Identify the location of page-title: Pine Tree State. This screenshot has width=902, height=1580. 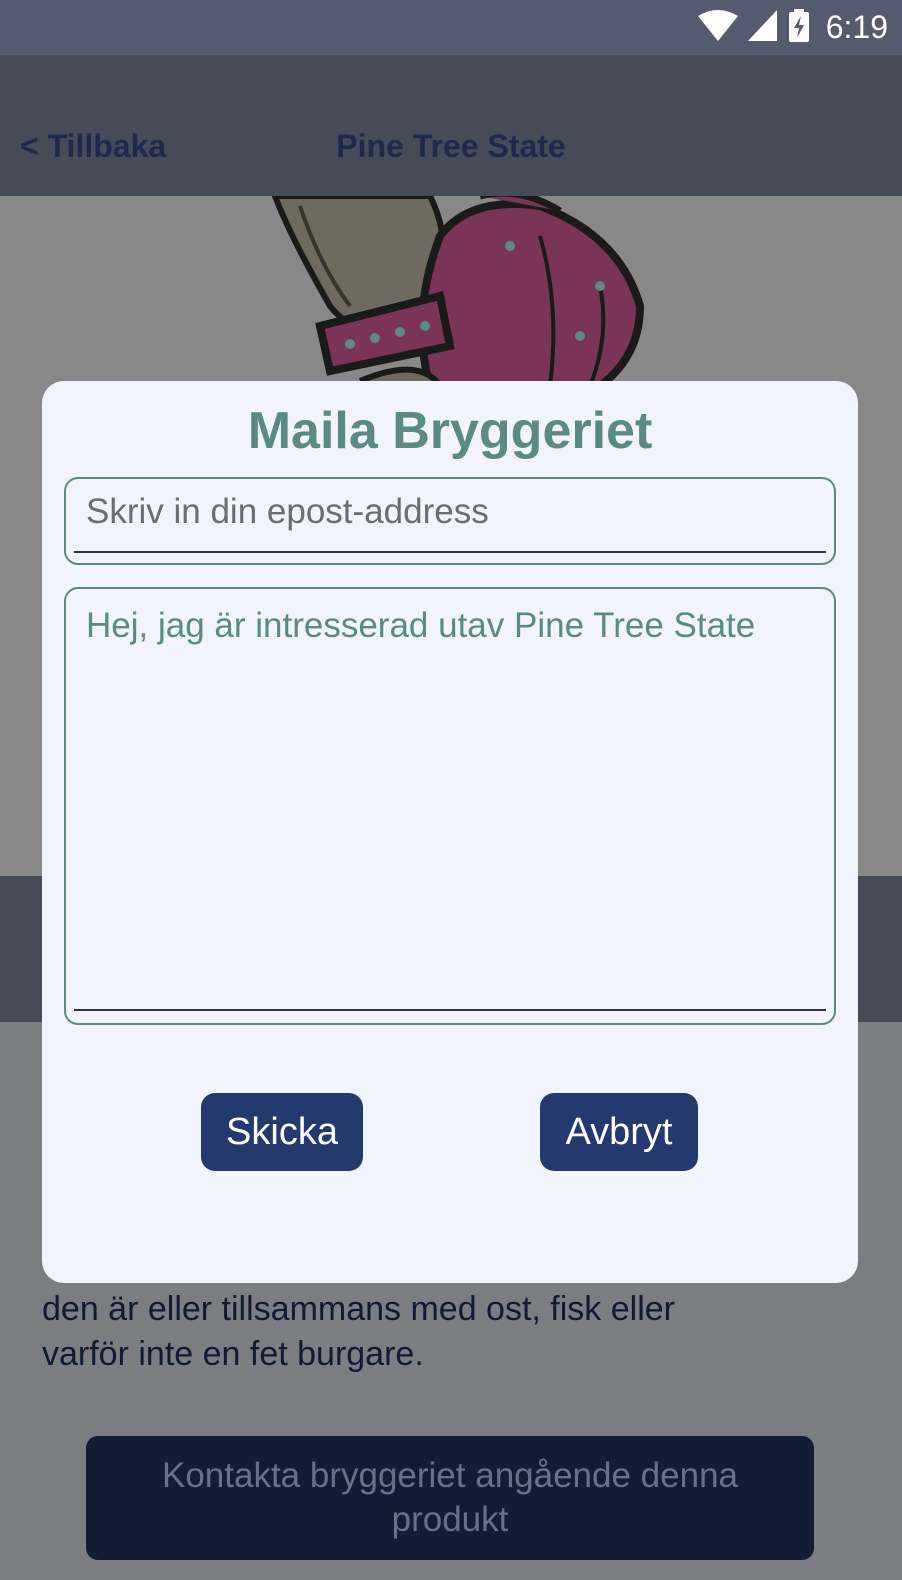
(451, 146).